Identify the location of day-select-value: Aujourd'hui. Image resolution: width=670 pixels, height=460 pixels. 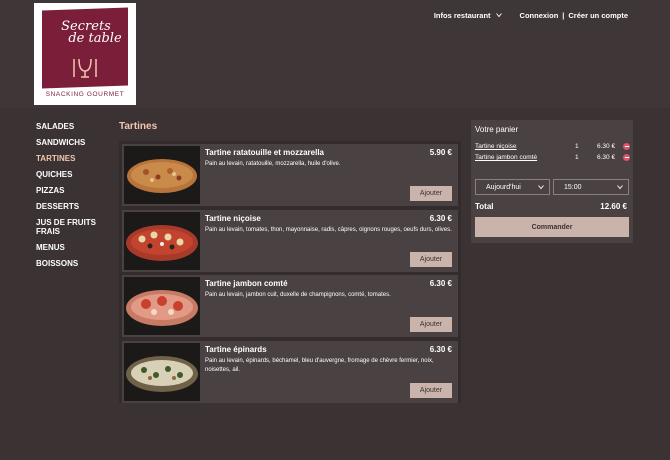
(503, 187).